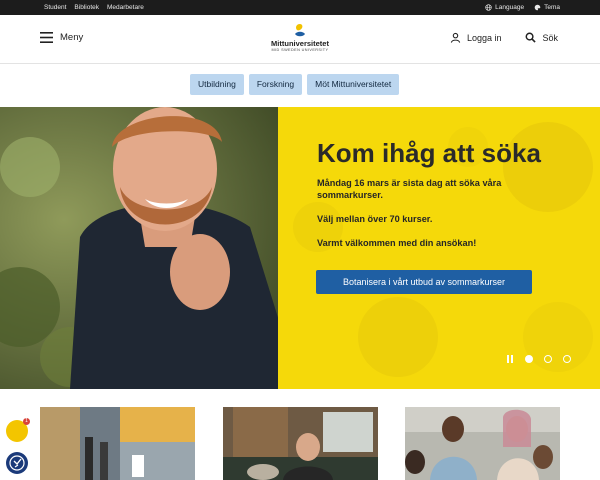 The image size is (600, 480). What do you see at coordinates (300, 30) in the screenshot?
I see `logo-mark-icon` at bounding box center [300, 30].